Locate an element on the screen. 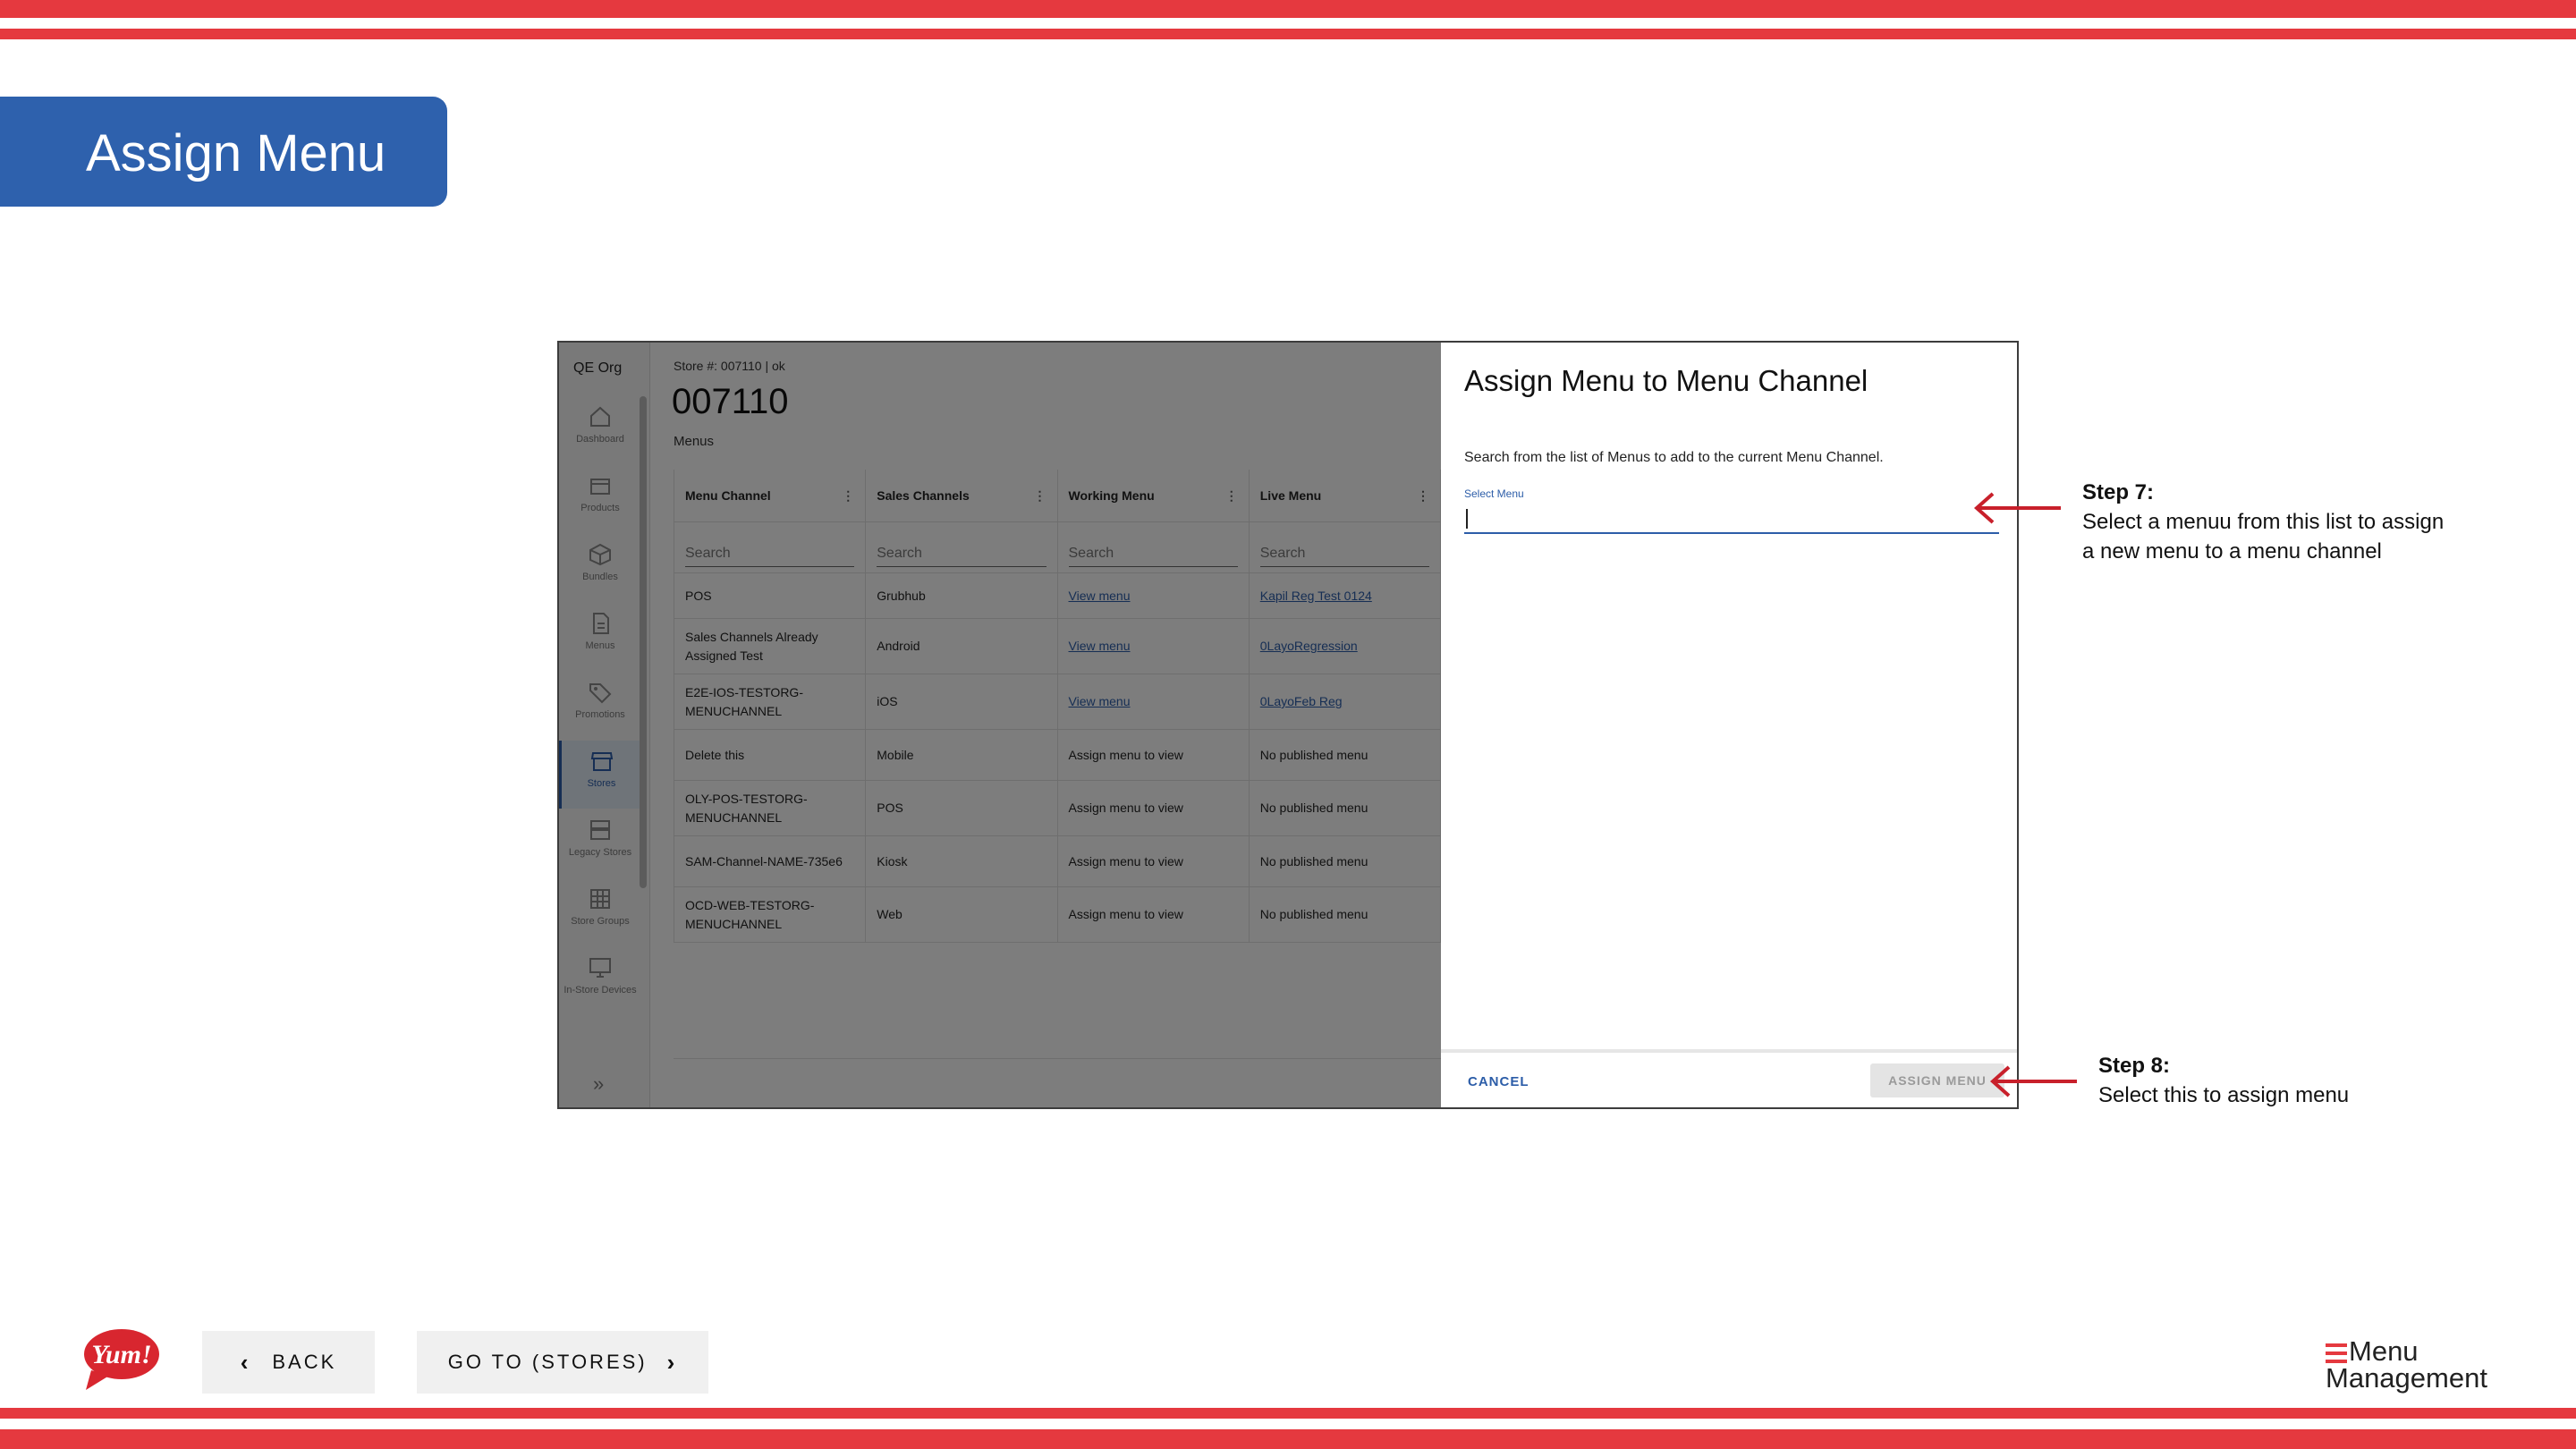  go-to-stores-button: GO TO (STORES) › is located at coordinates (562, 1362).